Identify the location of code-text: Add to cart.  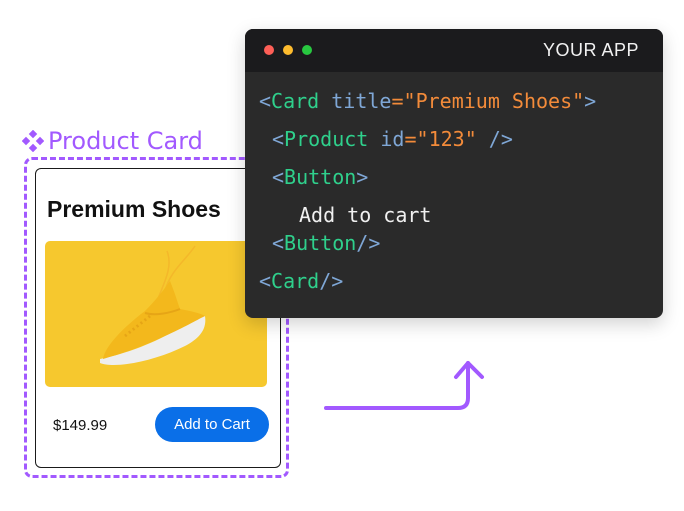
(365, 215).